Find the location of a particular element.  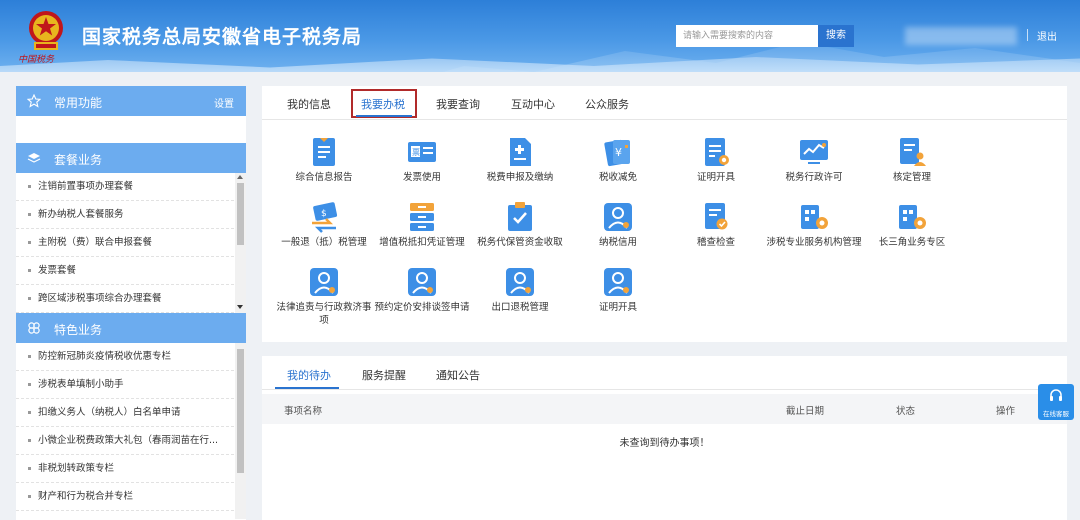

refund-card-icon: $ is located at coordinates (325, 217).